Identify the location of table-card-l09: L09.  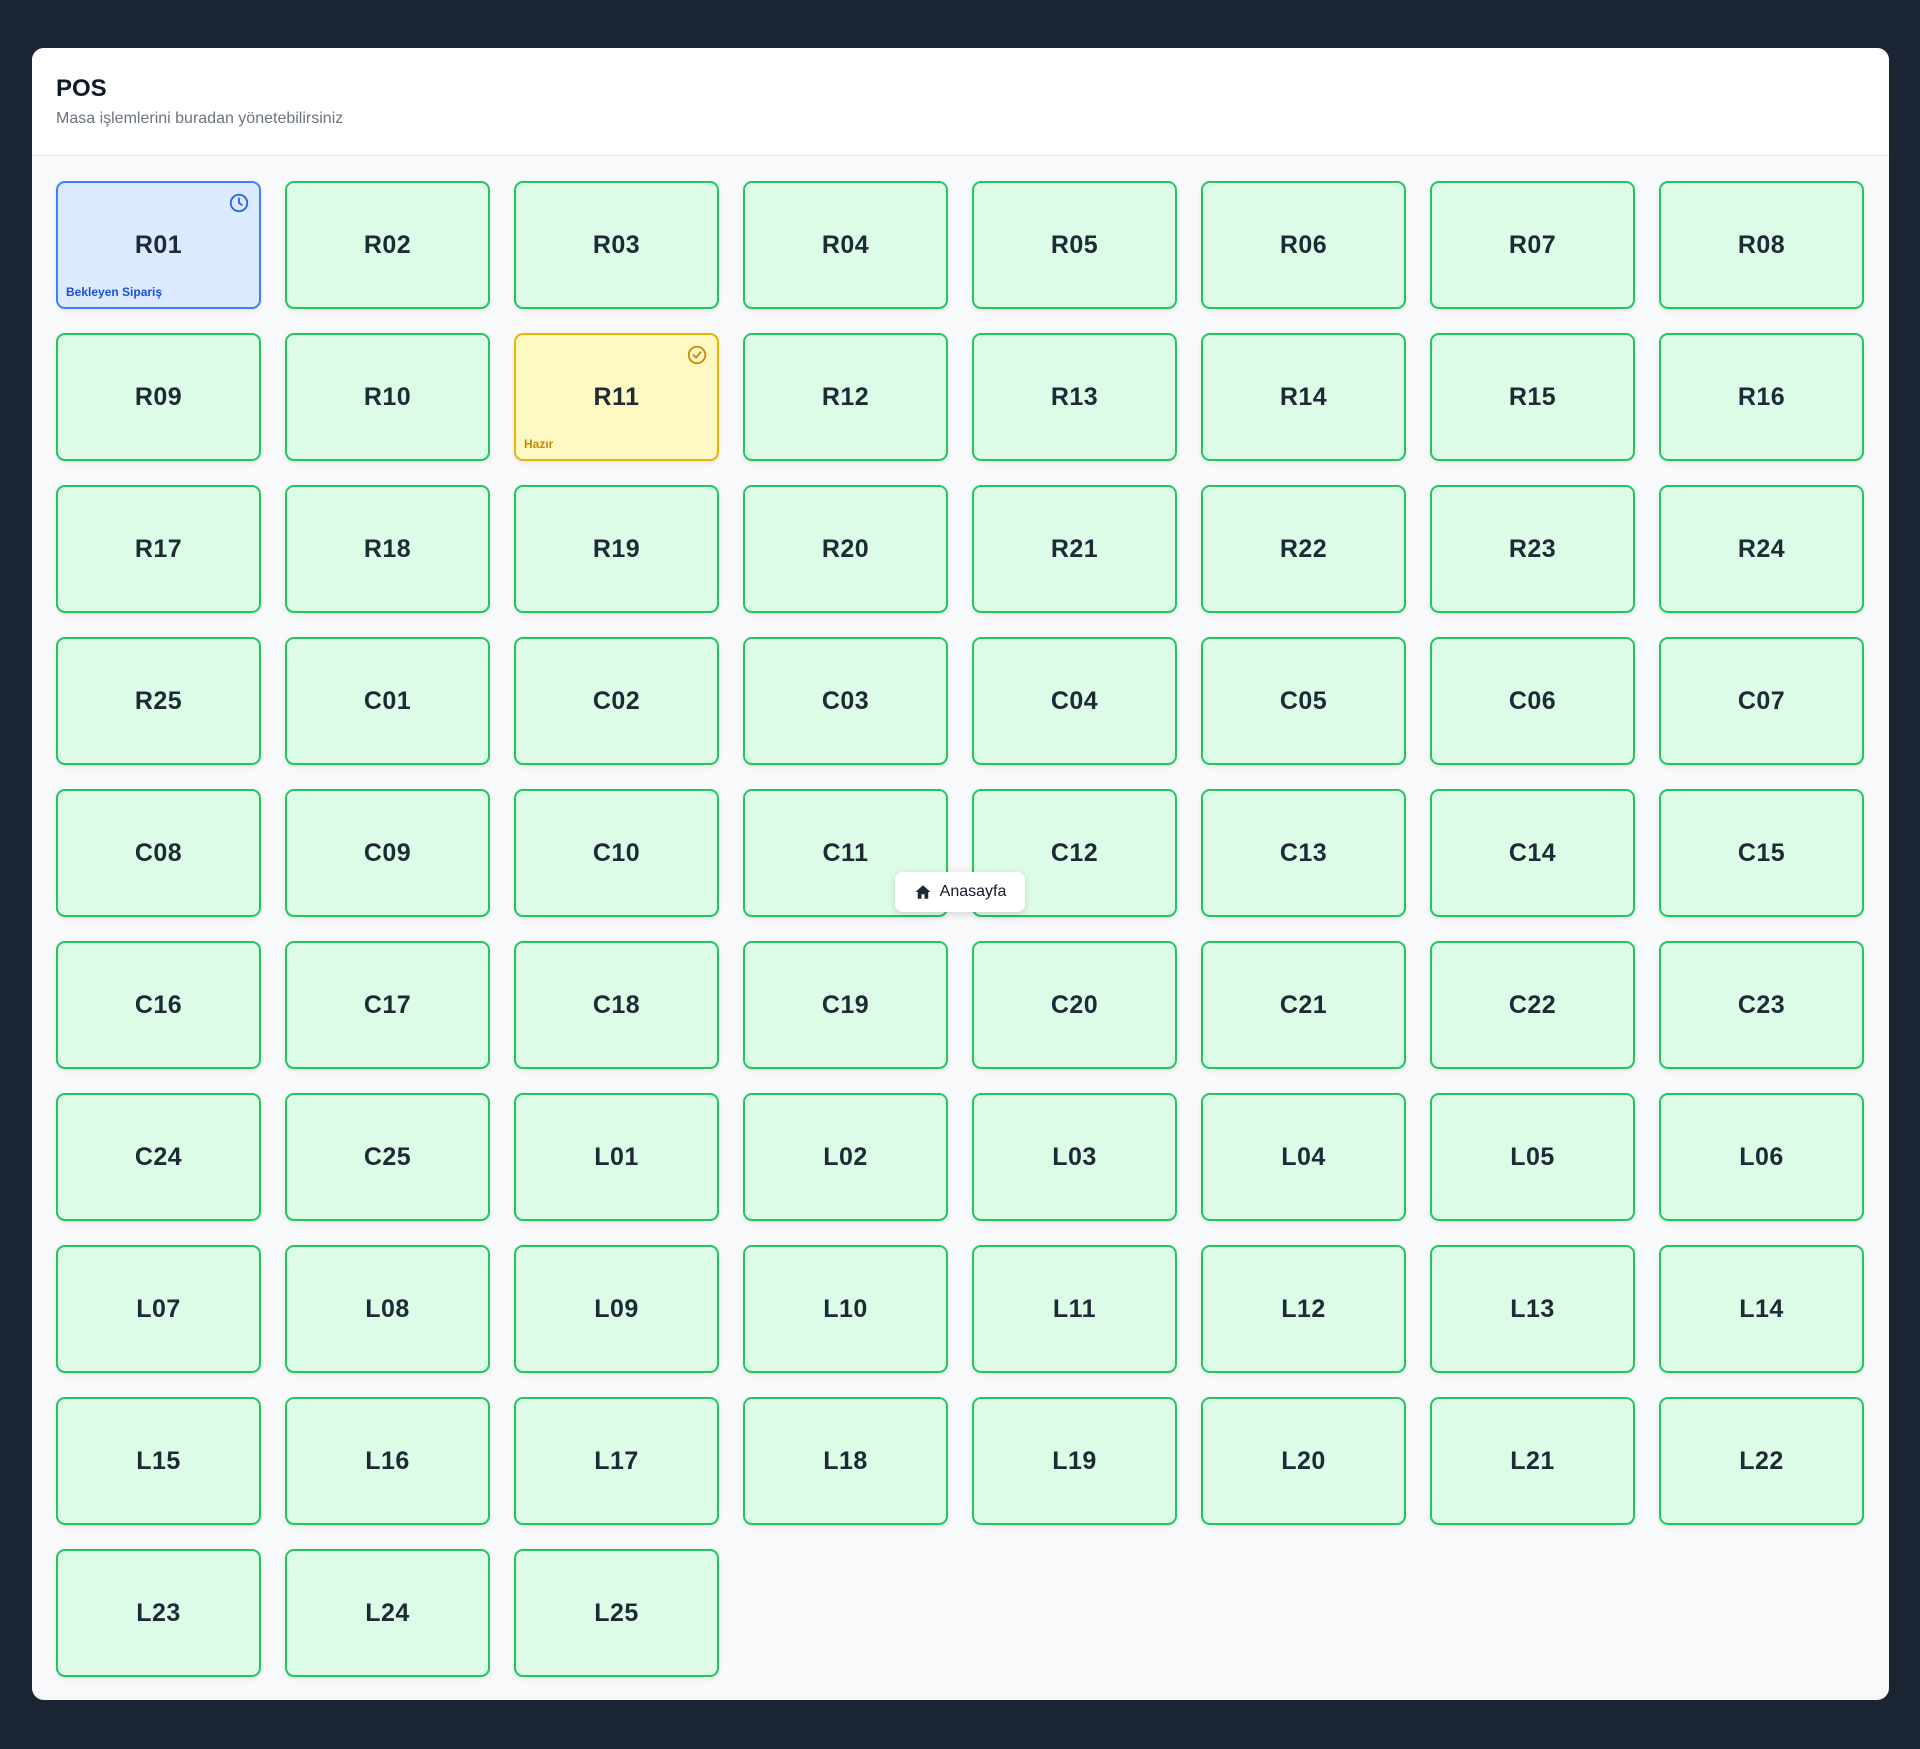
(616, 1309).